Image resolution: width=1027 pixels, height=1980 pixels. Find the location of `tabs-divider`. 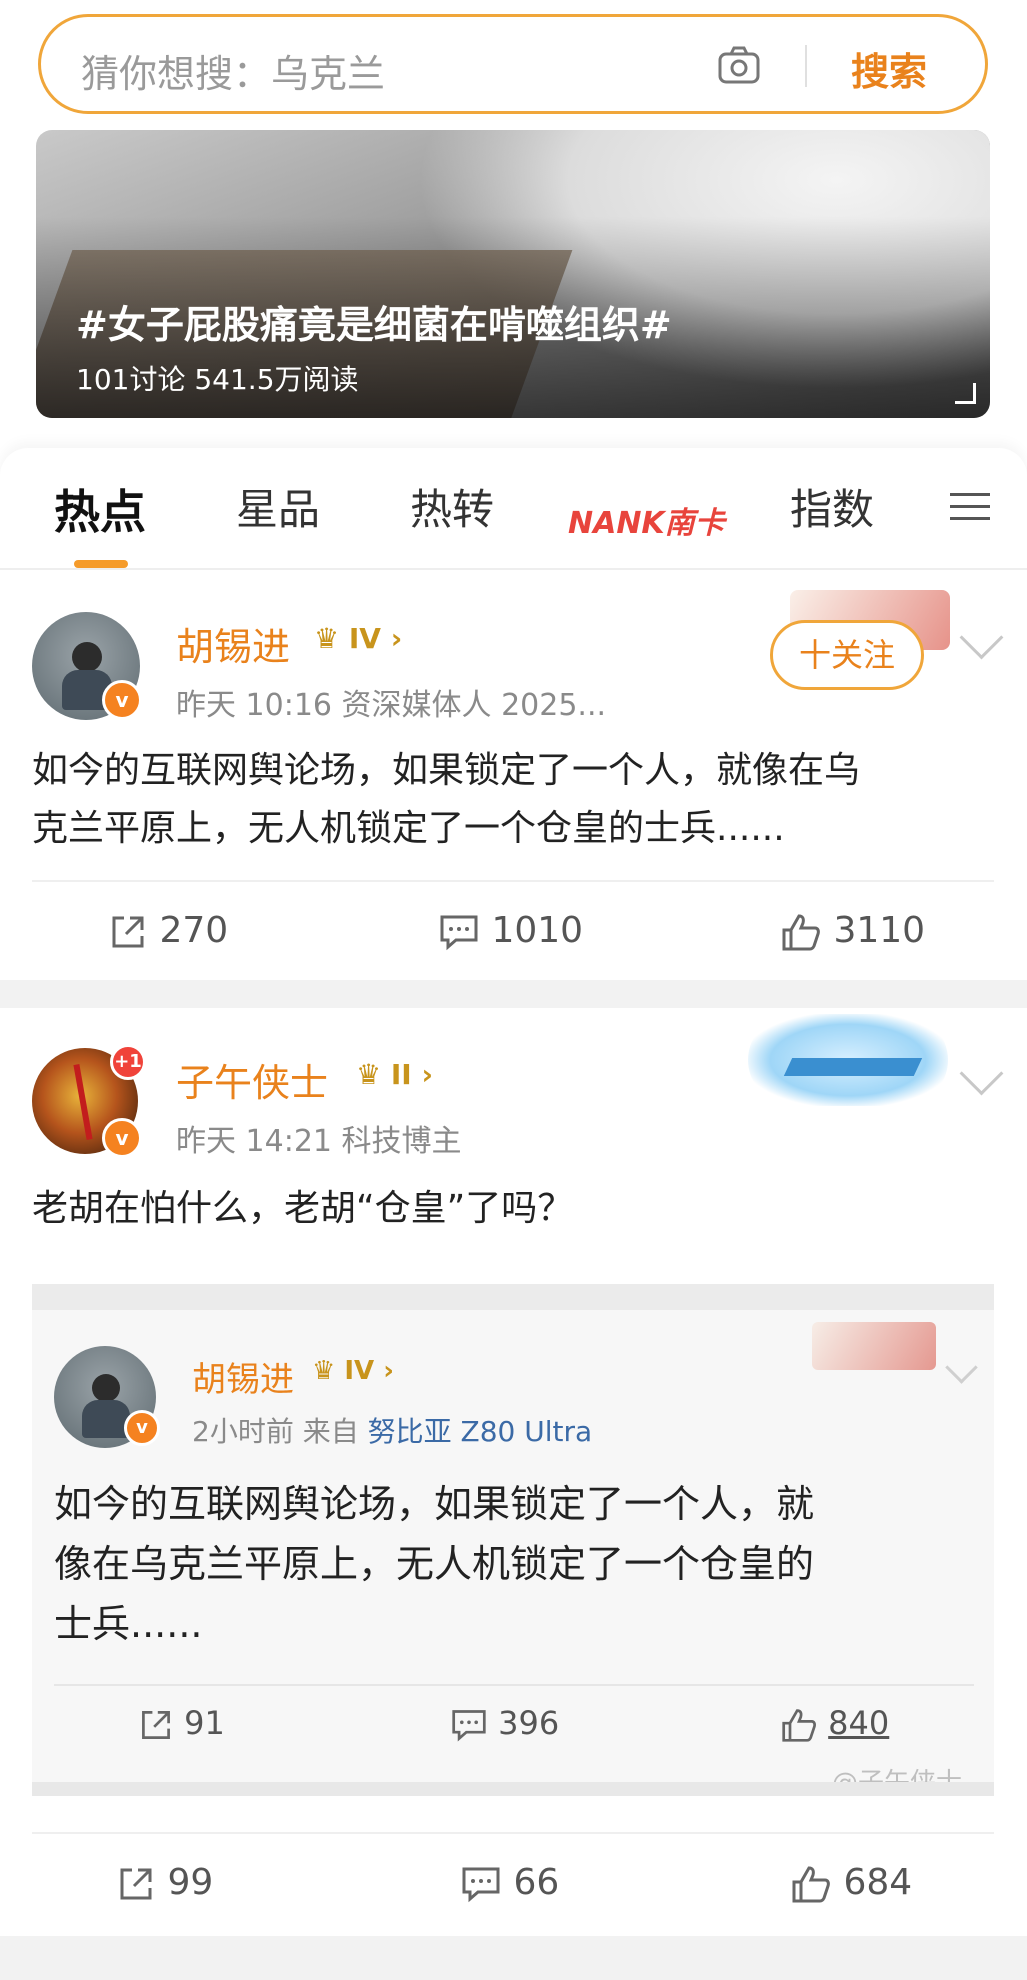

tabs-divider is located at coordinates (513, 569).